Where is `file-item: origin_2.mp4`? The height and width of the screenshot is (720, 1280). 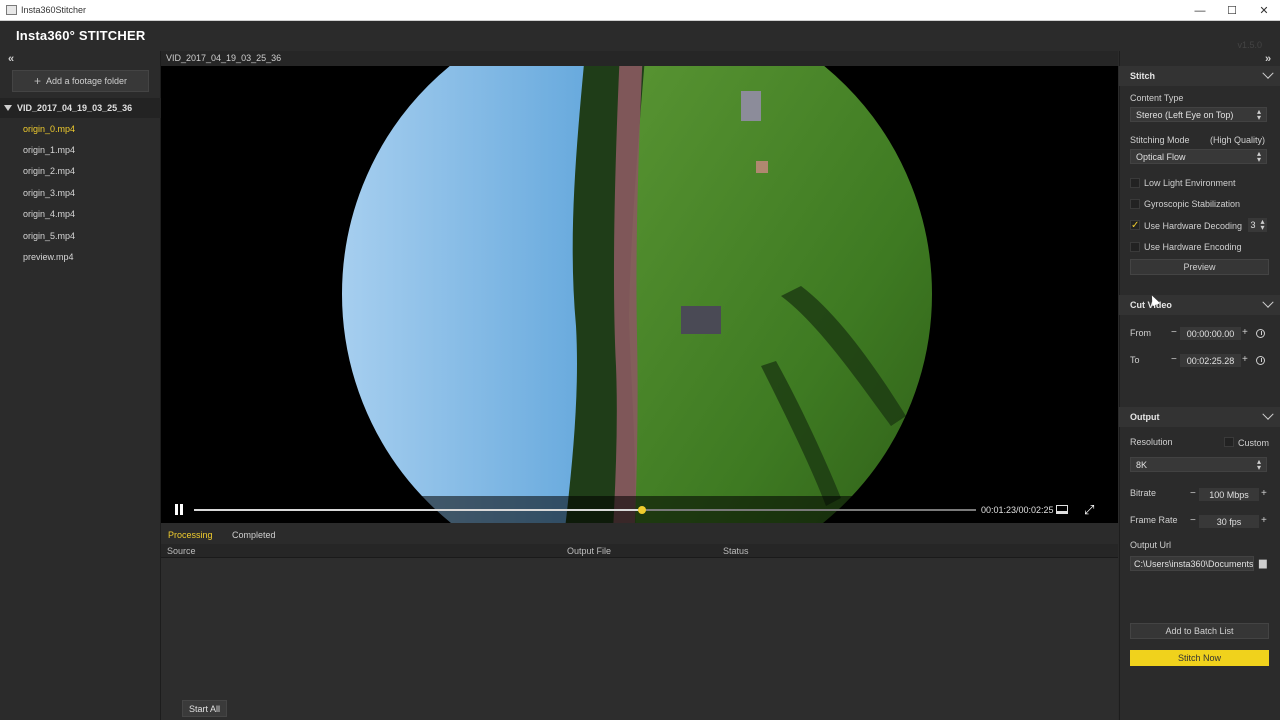 file-item: origin_2.mp4 is located at coordinates (49, 171).